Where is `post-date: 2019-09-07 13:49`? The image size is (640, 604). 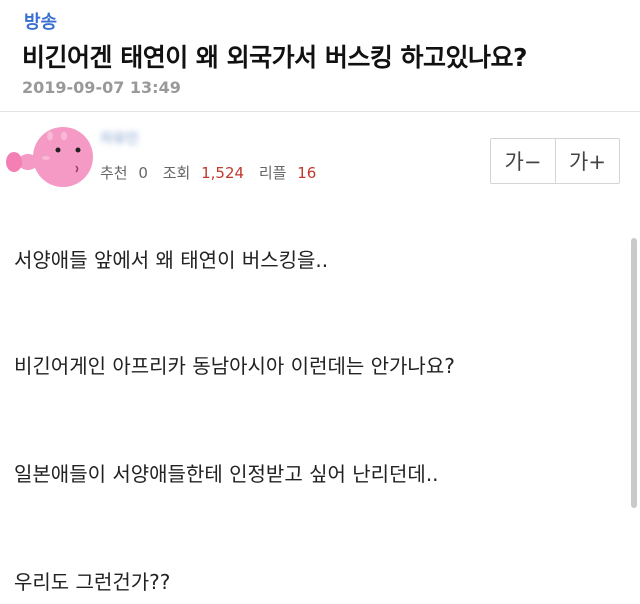
post-date: 2019-09-07 13:49 is located at coordinates (101, 87).